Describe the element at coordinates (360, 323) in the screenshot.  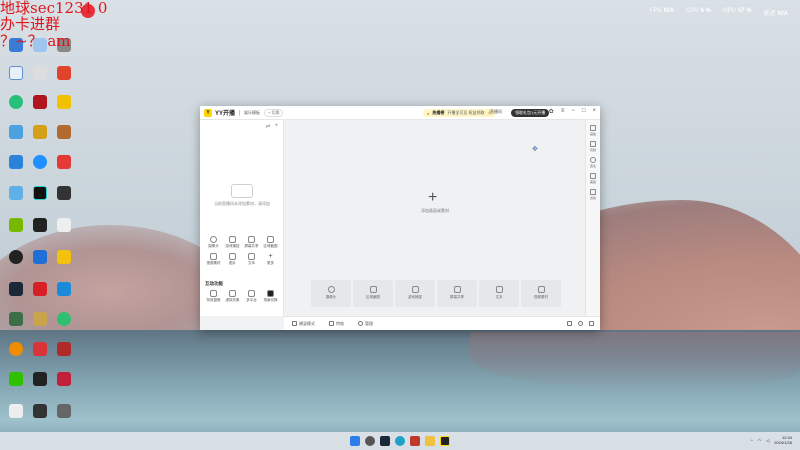
I see `manage-icon` at that location.